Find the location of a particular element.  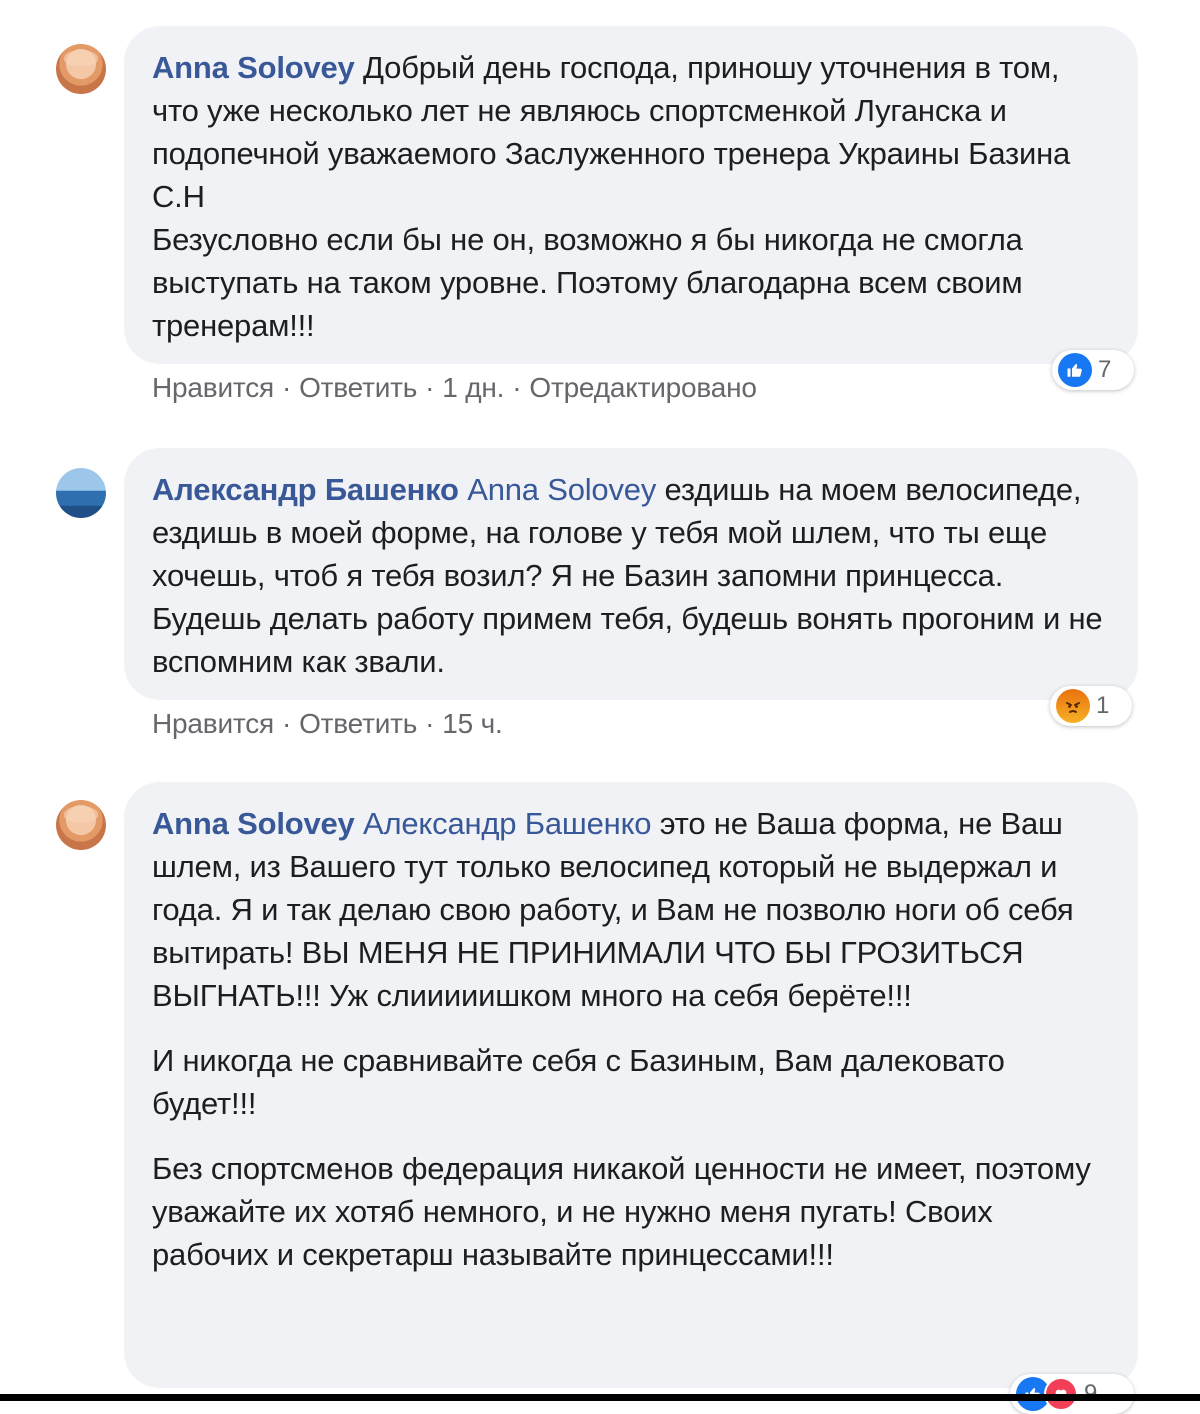

reaction-count: 1 is located at coordinates (1103, 705).